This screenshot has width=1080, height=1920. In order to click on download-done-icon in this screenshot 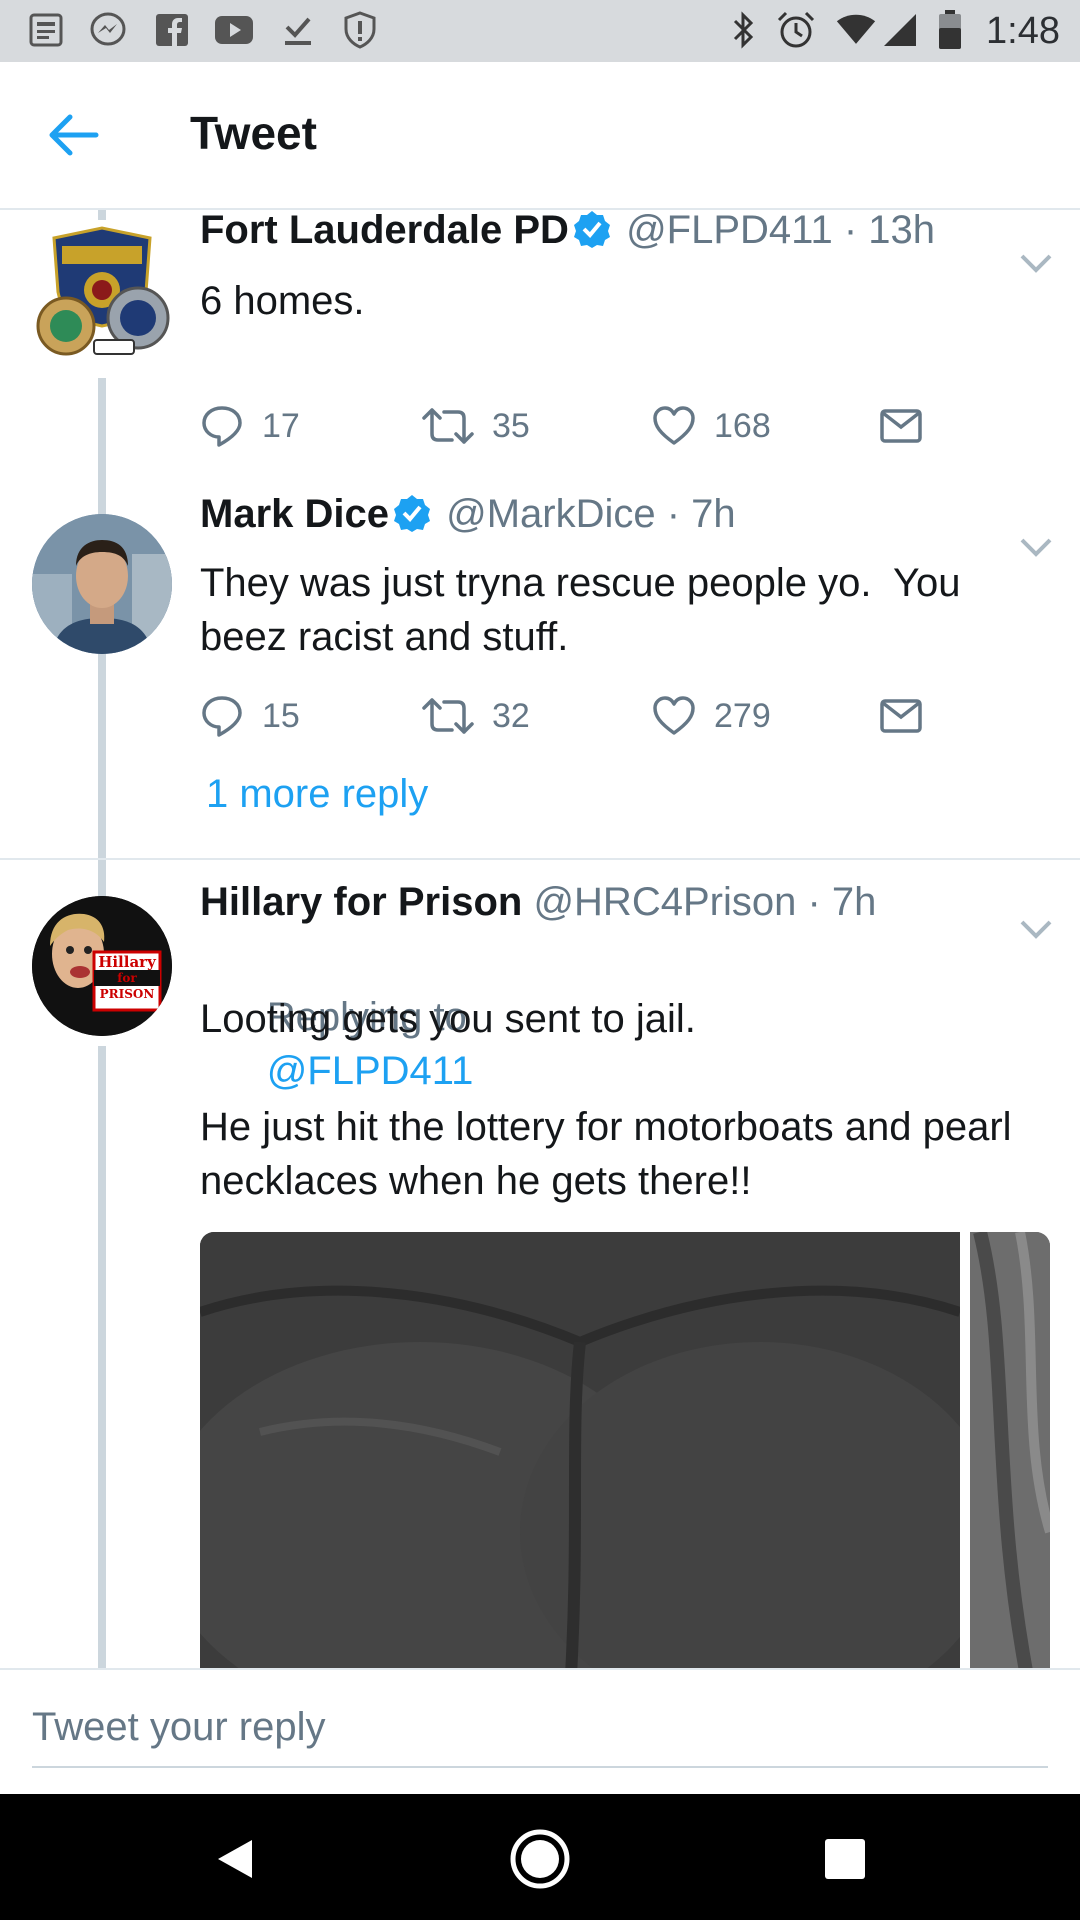, I will do `click(298, 30)`.